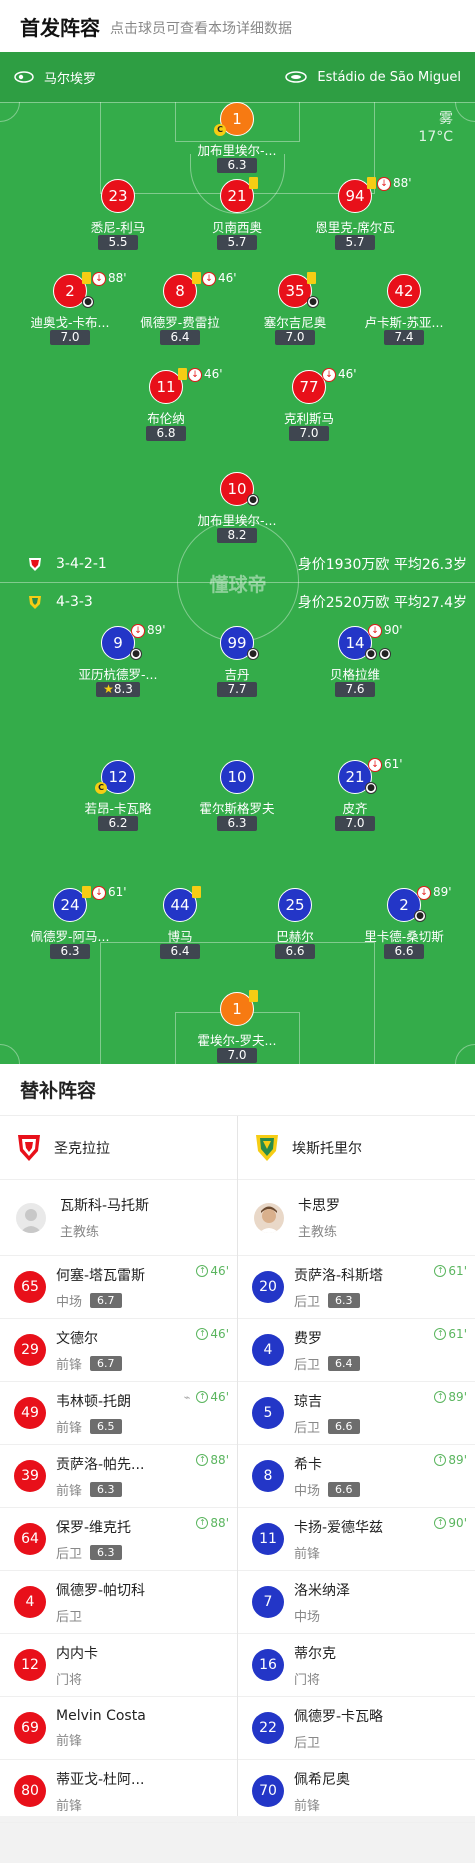 Image resolution: width=475 pixels, height=1863 pixels. I want to click on away-crest-icon, so click(267, 1147).